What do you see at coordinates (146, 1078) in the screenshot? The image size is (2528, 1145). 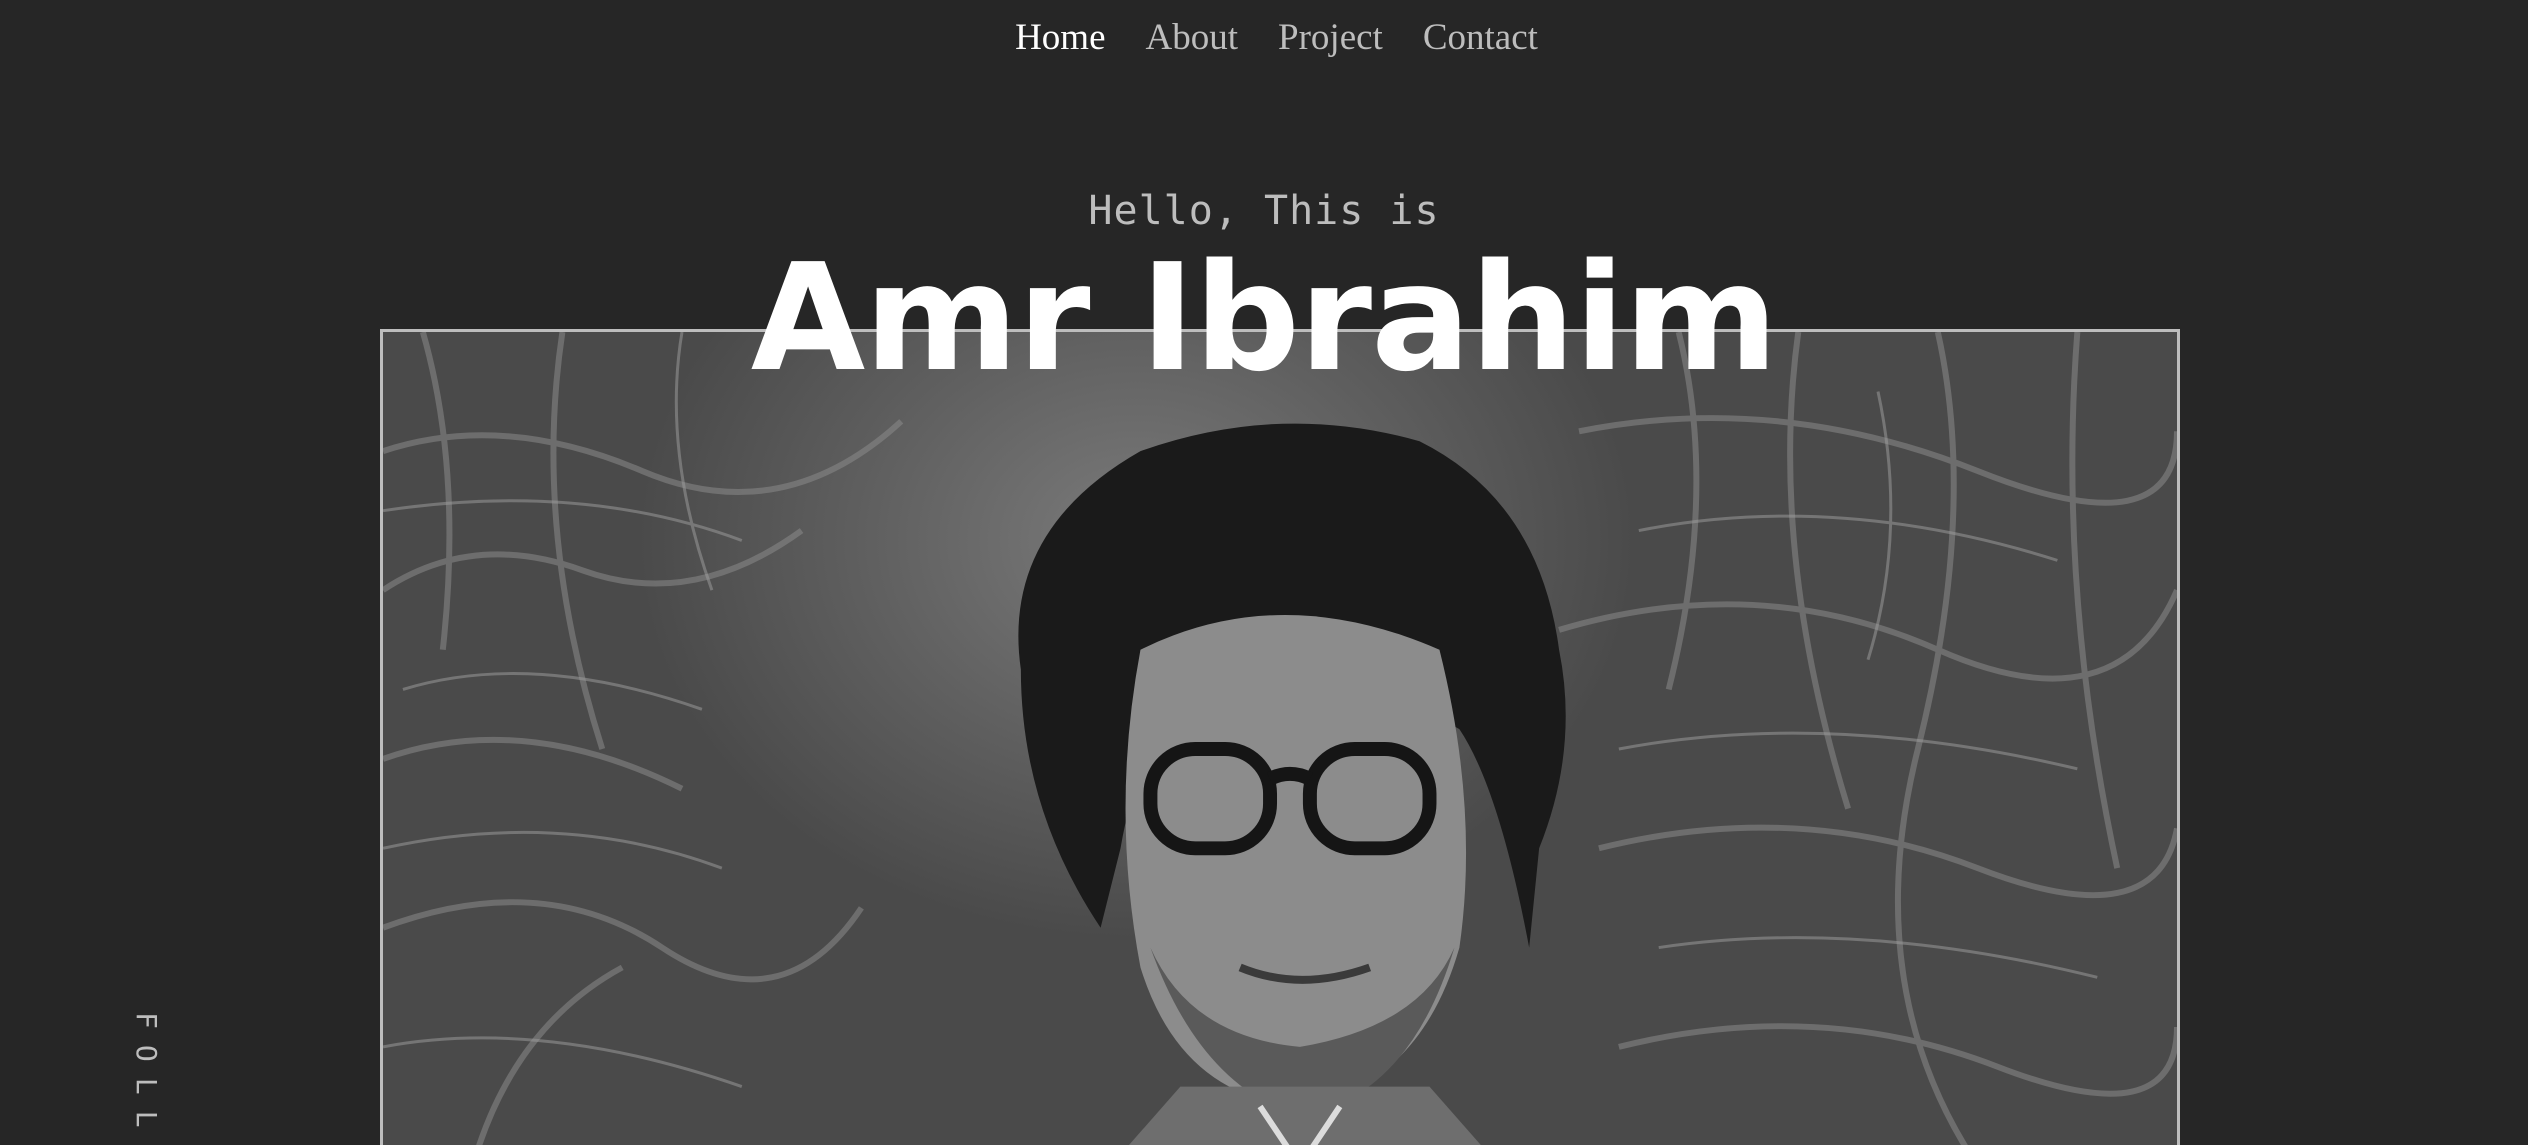 I see `follow-label: FOLL` at bounding box center [146, 1078].